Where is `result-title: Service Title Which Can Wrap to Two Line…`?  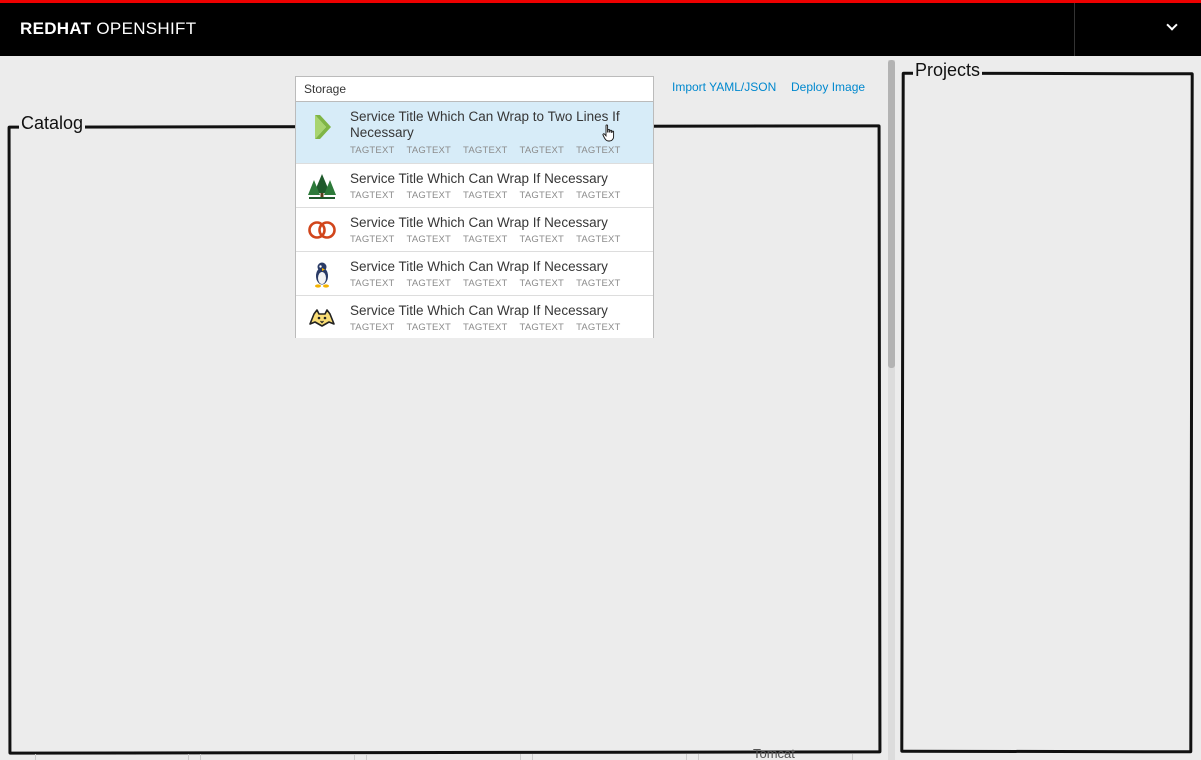
result-title: Service Title Which Can Wrap to Two Line… is located at coordinates (485, 124).